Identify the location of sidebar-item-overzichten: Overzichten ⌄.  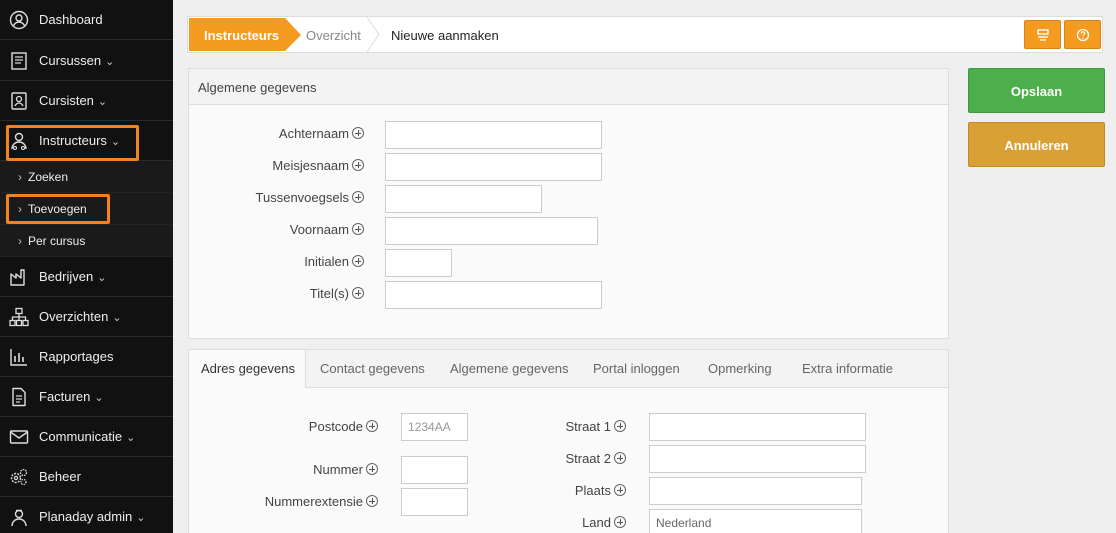
(86, 317).